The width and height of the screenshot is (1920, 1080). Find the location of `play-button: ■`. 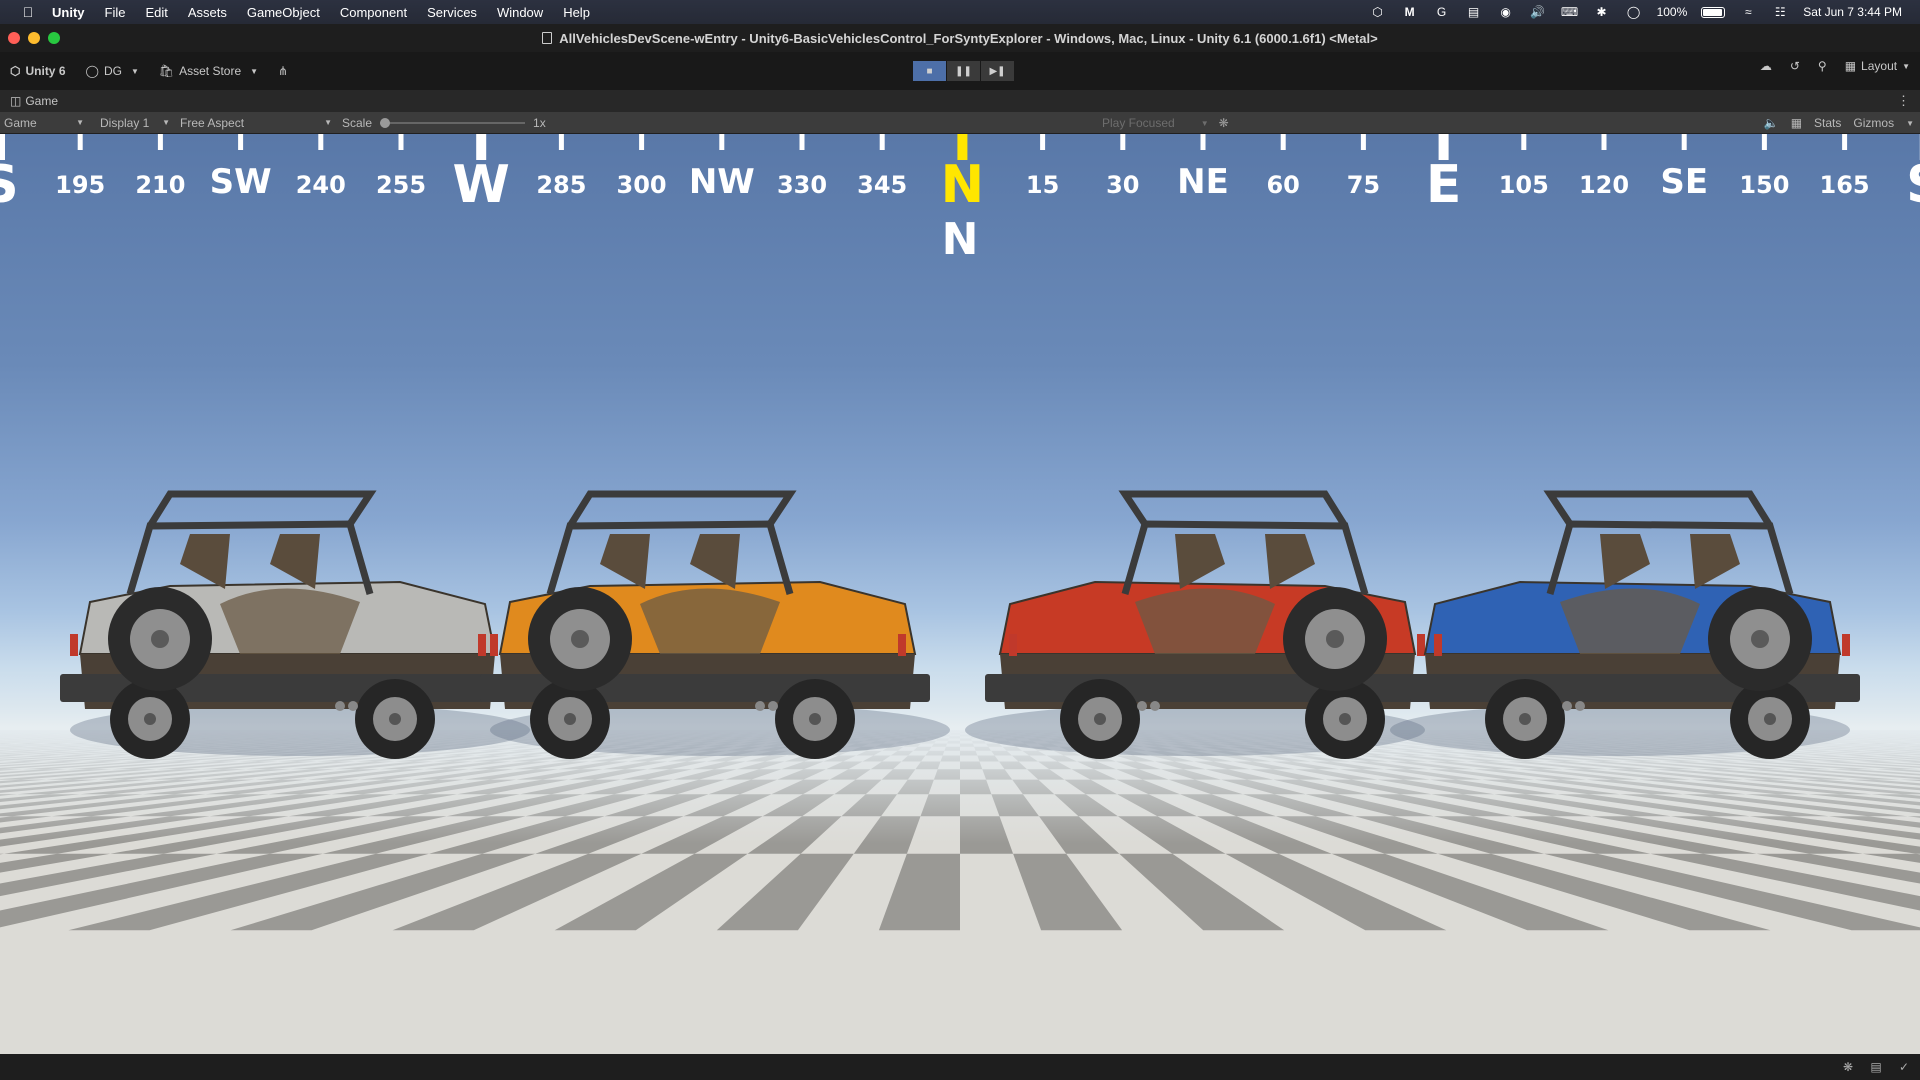

play-button: ■ is located at coordinates (929, 71).